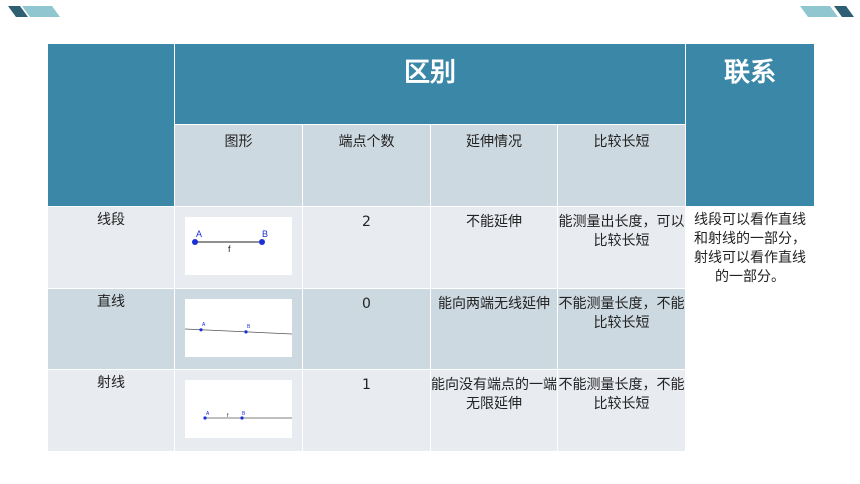  I want to click on compare-cell: 能测量出长度，可以 比较长短, so click(621, 247).